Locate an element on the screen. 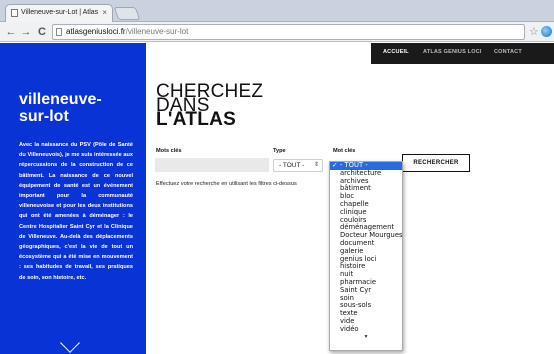 The width and height of the screenshot is (554, 354). nav-item-contact: CONTACT is located at coordinates (508, 52).